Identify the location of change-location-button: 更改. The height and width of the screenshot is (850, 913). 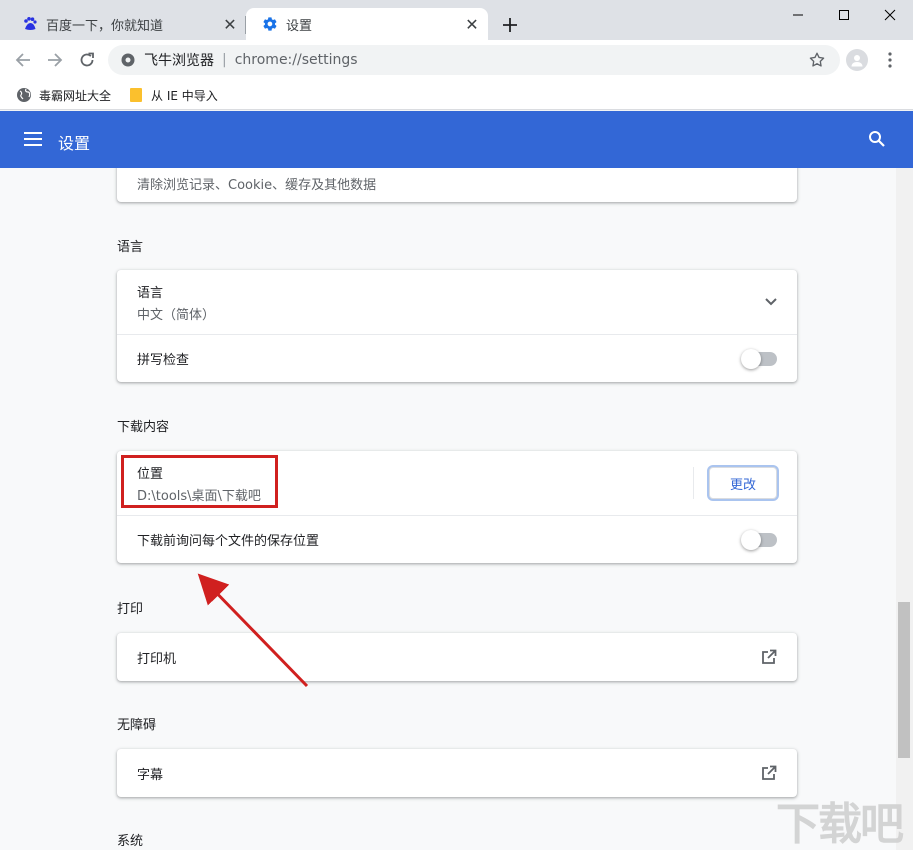
(743, 483).